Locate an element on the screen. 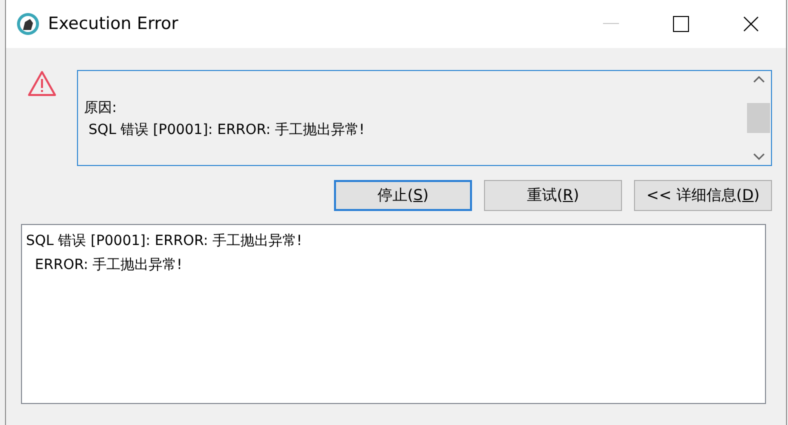 This screenshot has height=425, width=788. scroll-down-icon is located at coordinates (758, 157).